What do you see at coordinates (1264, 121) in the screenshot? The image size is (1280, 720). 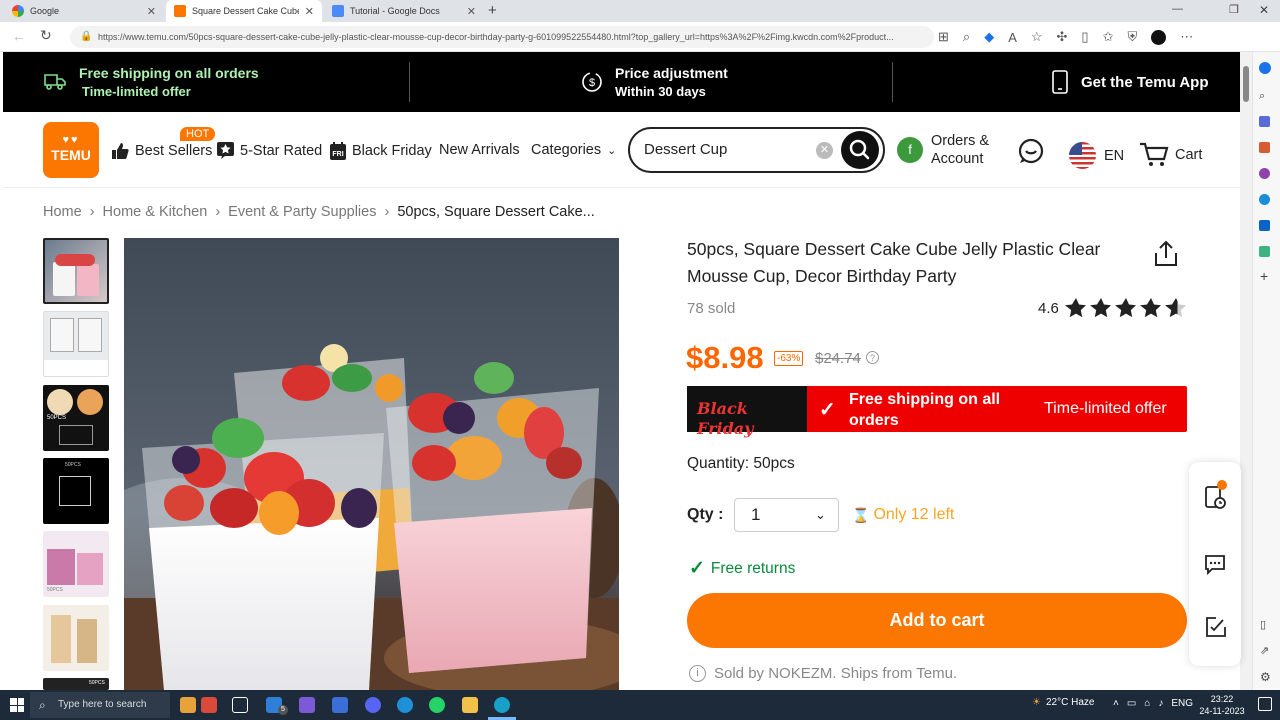 I see `tag-icon` at bounding box center [1264, 121].